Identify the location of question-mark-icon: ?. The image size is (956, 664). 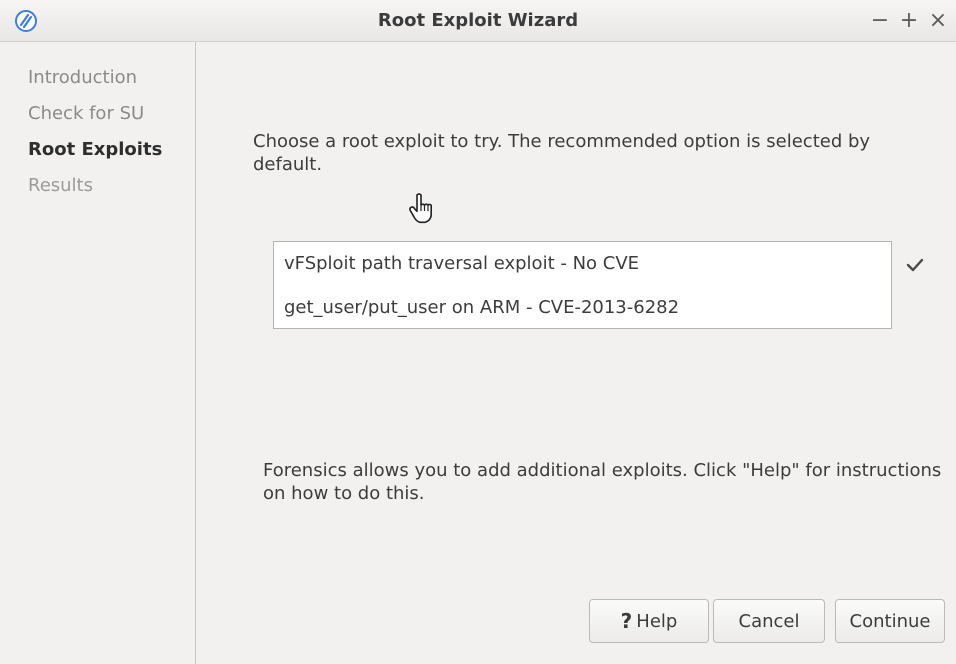
(626, 621).